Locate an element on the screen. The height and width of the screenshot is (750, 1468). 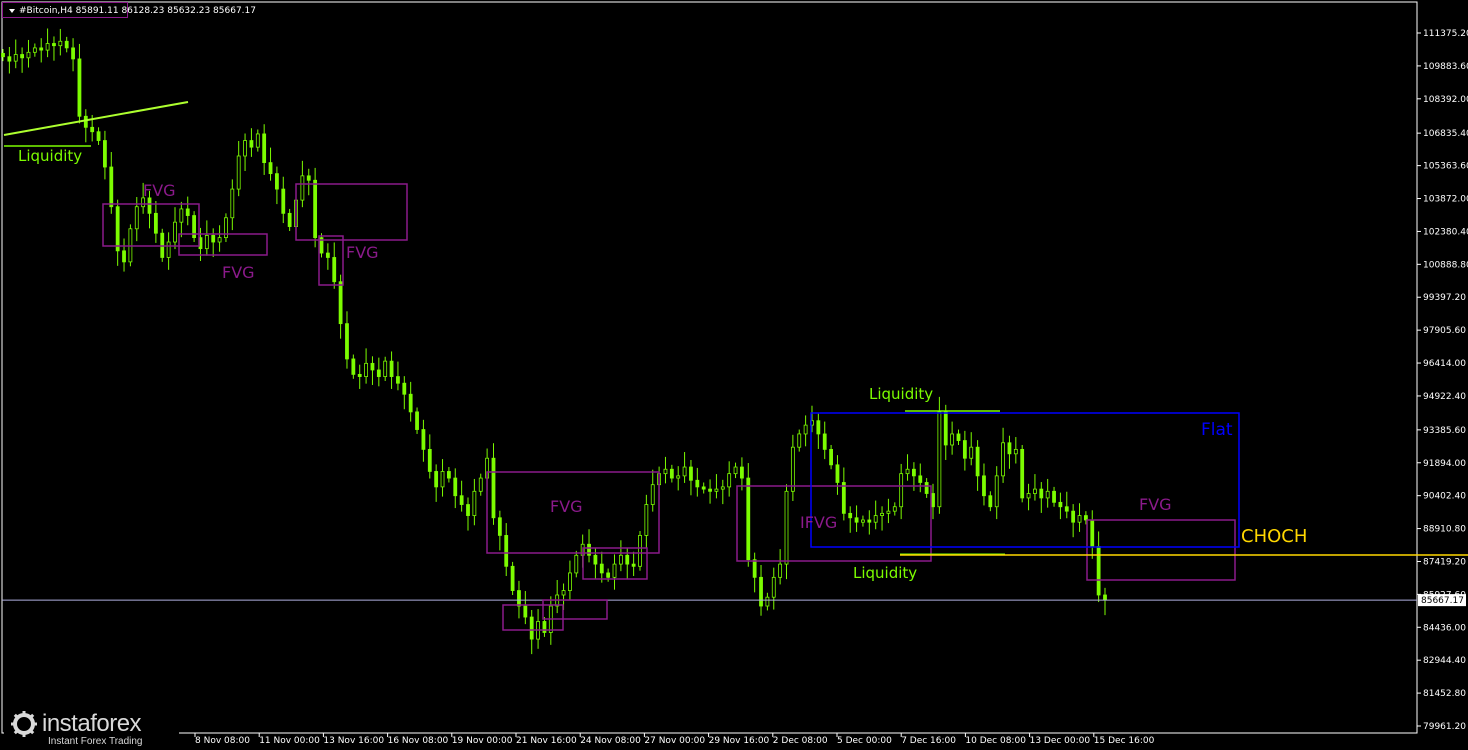
dropdown-arrow-icon is located at coordinates (12, 10).